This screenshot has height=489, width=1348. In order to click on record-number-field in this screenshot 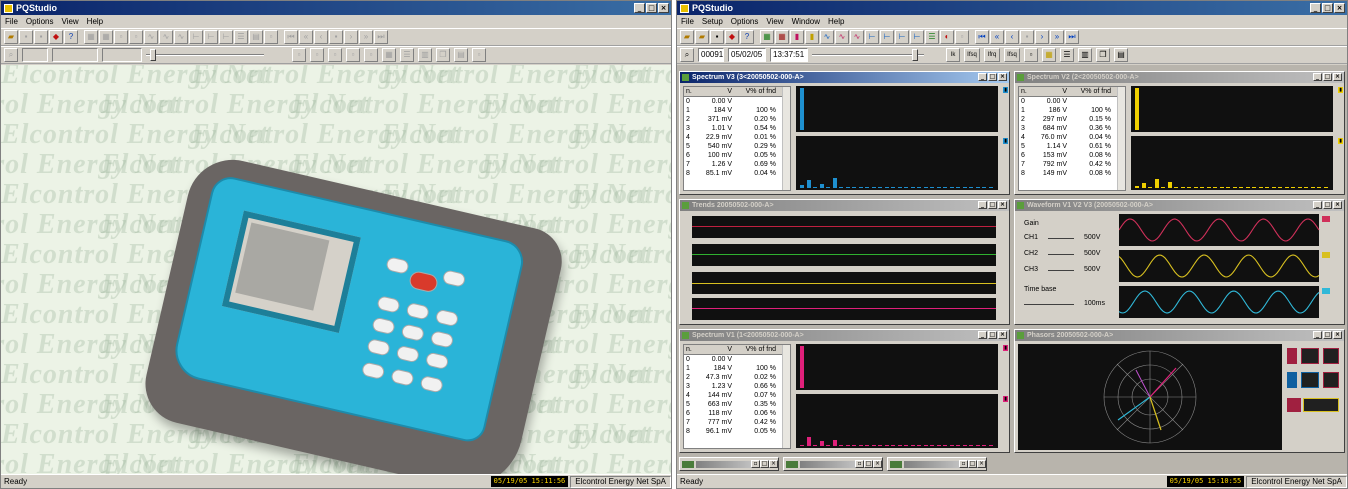, I will do `click(35, 55)`.